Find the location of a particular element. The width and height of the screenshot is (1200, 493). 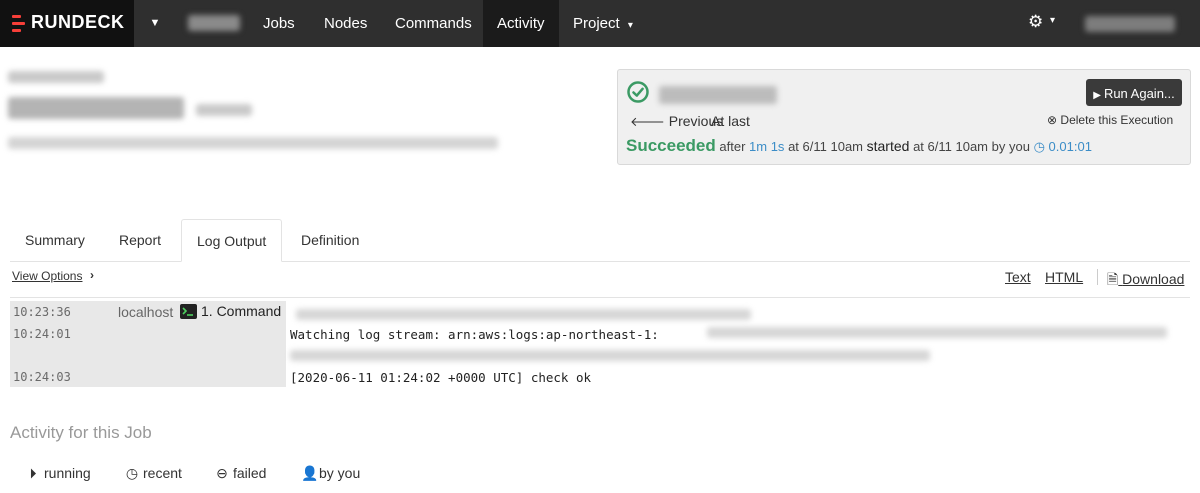

nav-project: Project ▾ is located at coordinates (603, 23).